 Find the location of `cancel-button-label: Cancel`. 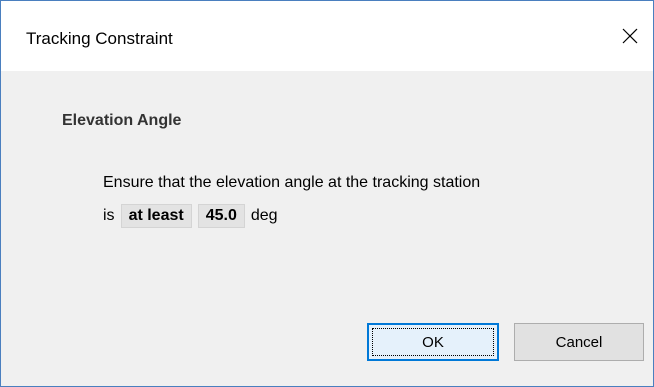

cancel-button-label: Cancel is located at coordinates (579, 342).